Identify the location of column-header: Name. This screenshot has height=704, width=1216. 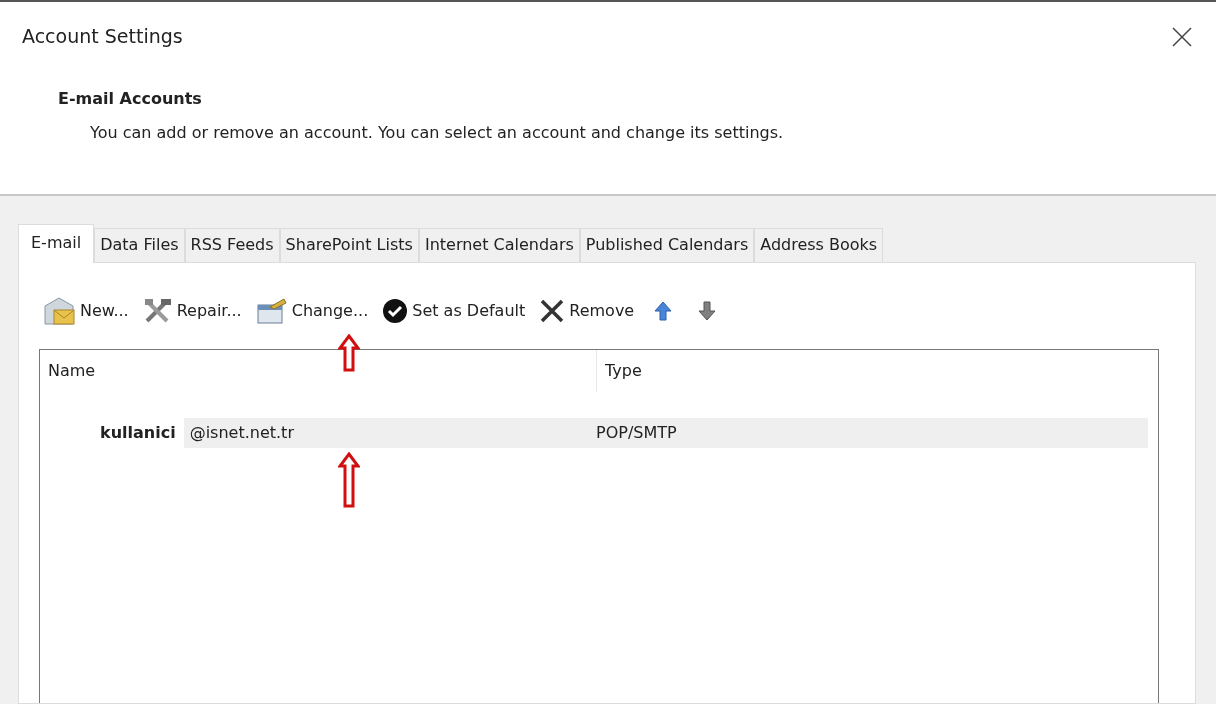
(318, 371).